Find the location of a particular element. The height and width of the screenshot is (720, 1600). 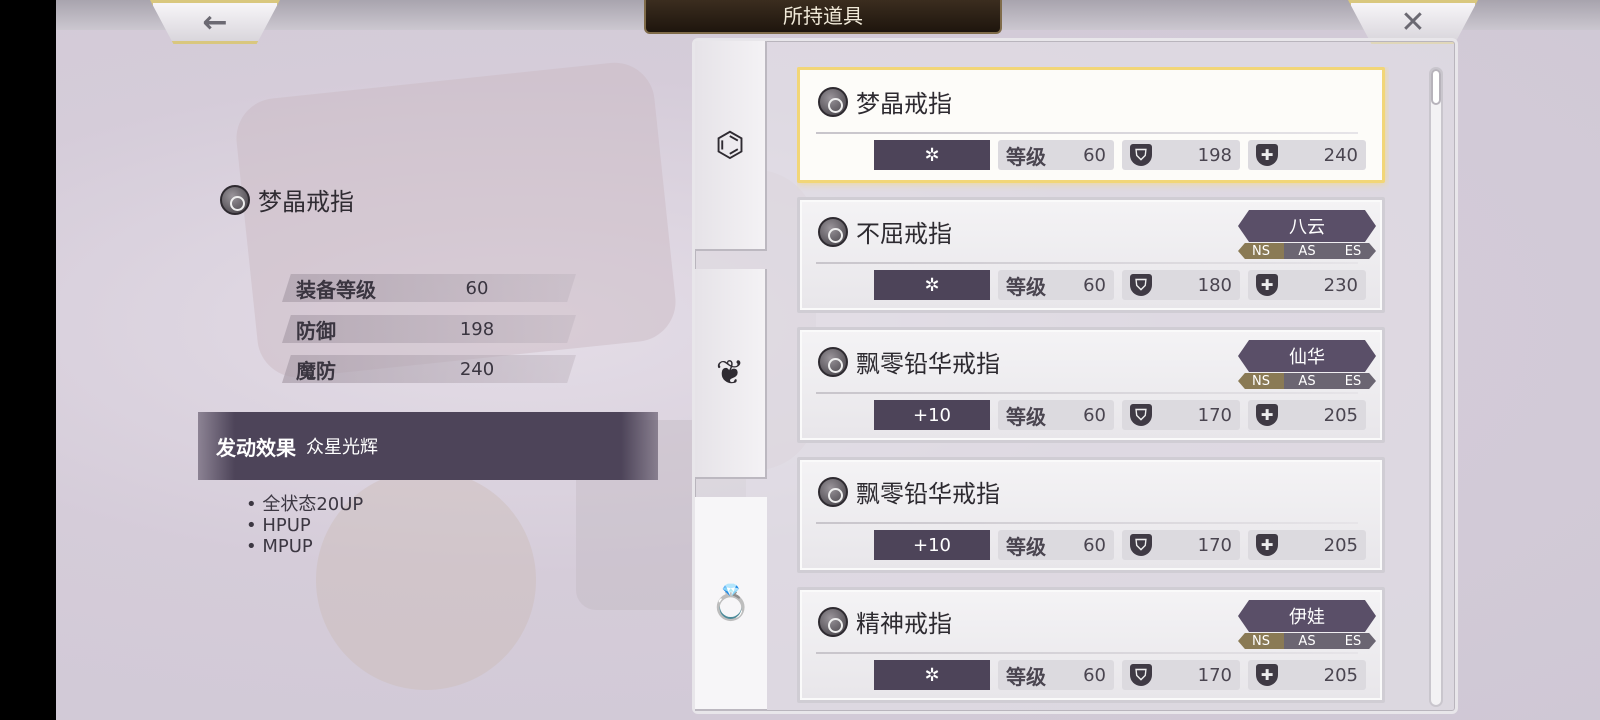

effect-item: MPUP is located at coordinates (304, 546).